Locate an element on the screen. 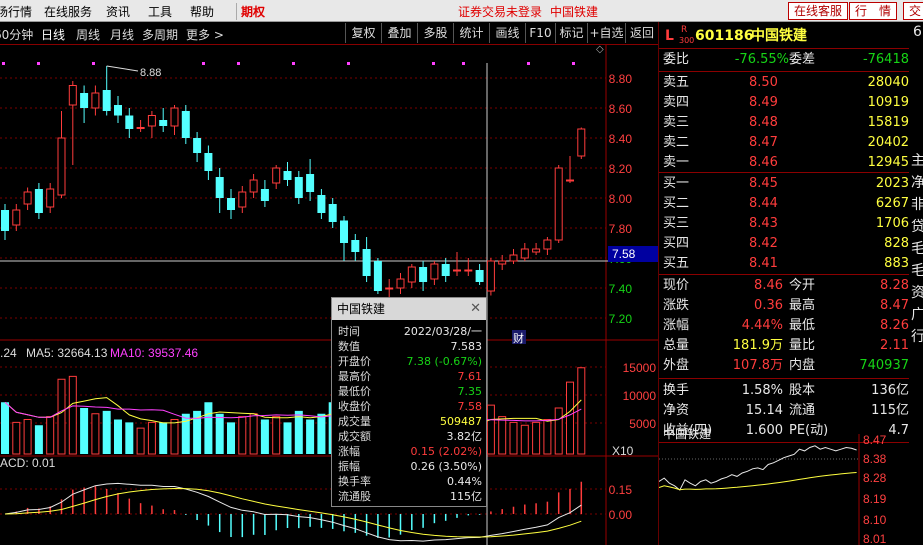  stat-label: 现价 is located at coordinates (676, 285).